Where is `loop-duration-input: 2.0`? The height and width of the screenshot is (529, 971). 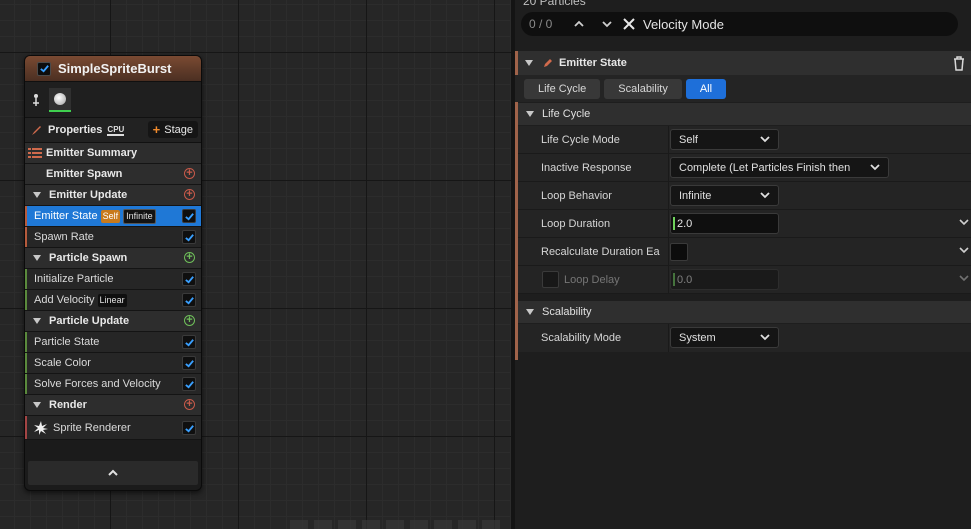
loop-duration-input: 2.0 is located at coordinates (724, 223).